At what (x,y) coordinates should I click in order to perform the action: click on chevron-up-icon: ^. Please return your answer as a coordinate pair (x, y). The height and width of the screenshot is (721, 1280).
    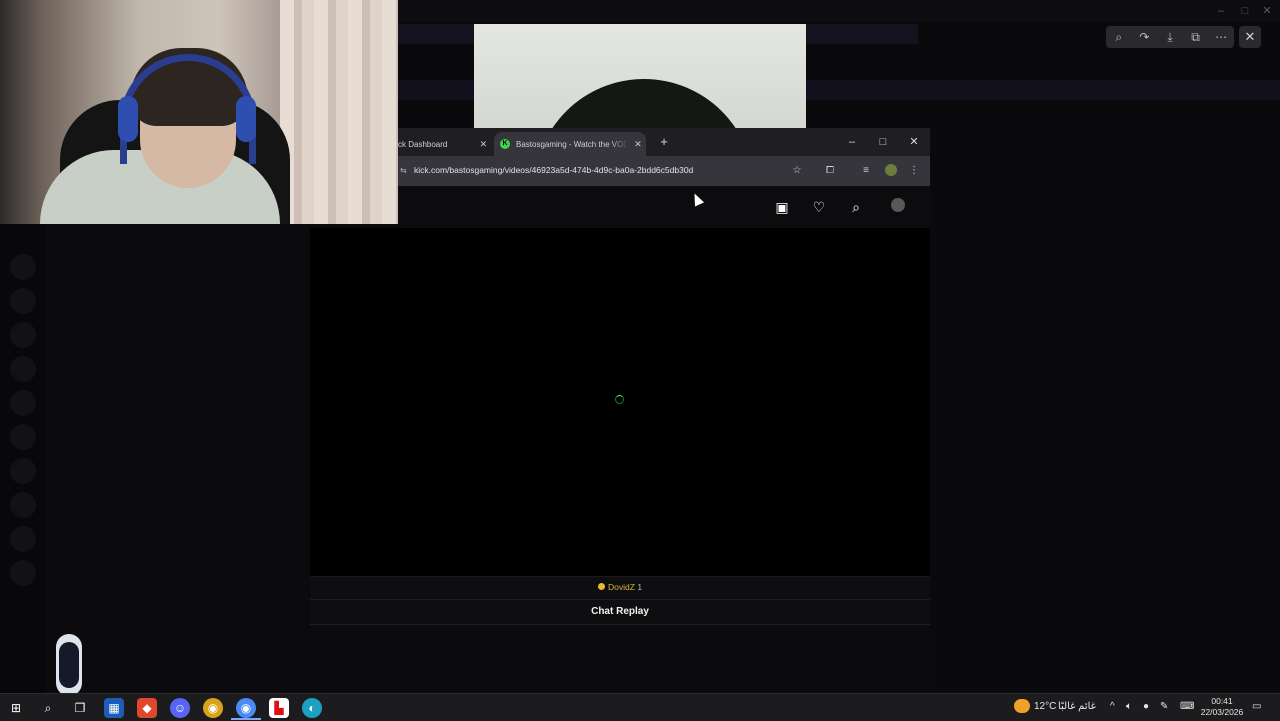
    Looking at the image, I should click on (1112, 706).